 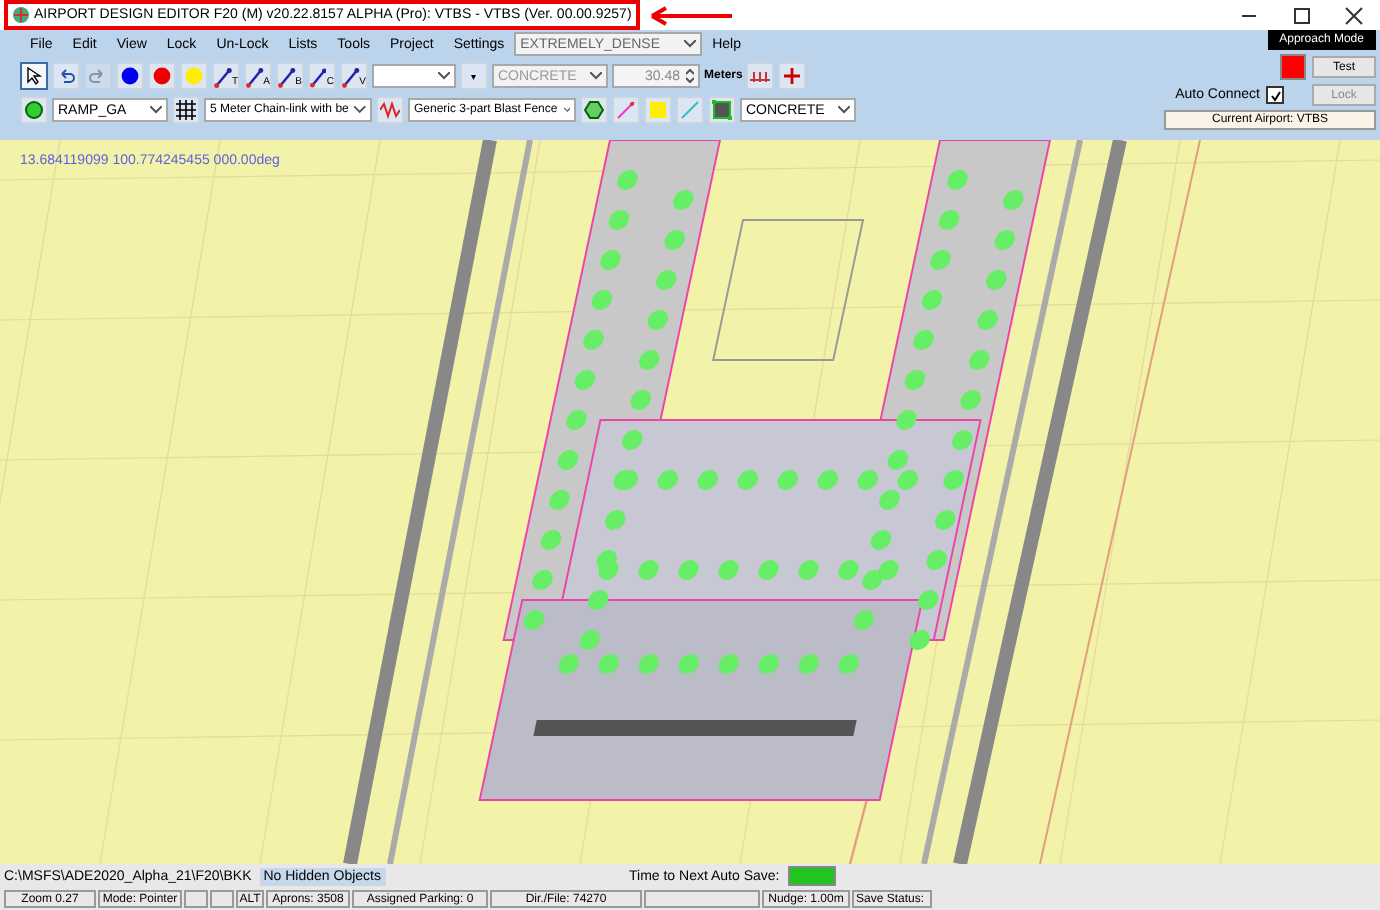 I want to click on zigzag-icon, so click(x=390, y=110).